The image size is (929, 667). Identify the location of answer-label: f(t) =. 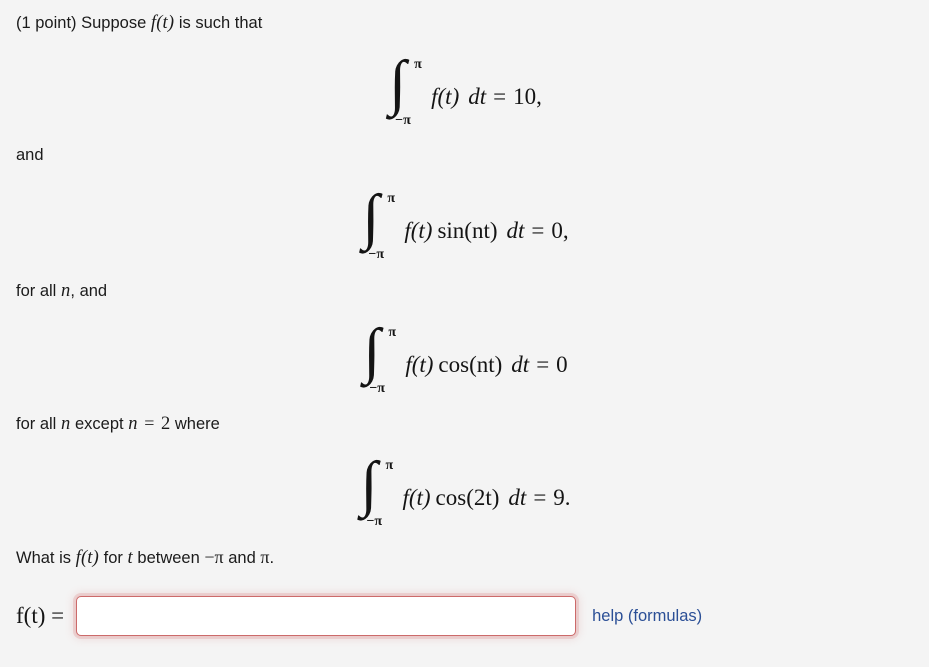
(40, 615).